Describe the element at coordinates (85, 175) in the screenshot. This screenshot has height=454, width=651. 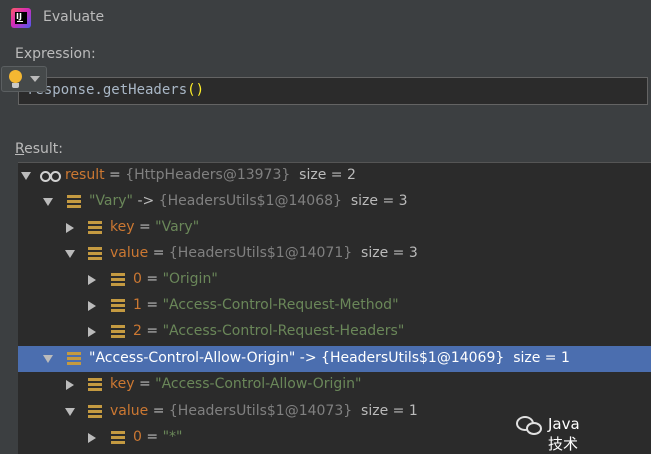
I see `node-name: result` at that location.